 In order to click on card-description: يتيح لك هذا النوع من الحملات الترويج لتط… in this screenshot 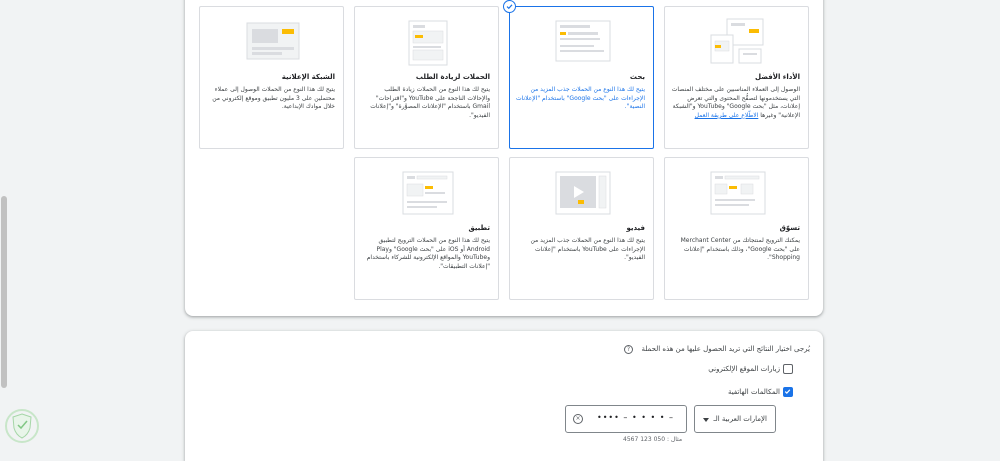, I will do `click(428, 253)`.